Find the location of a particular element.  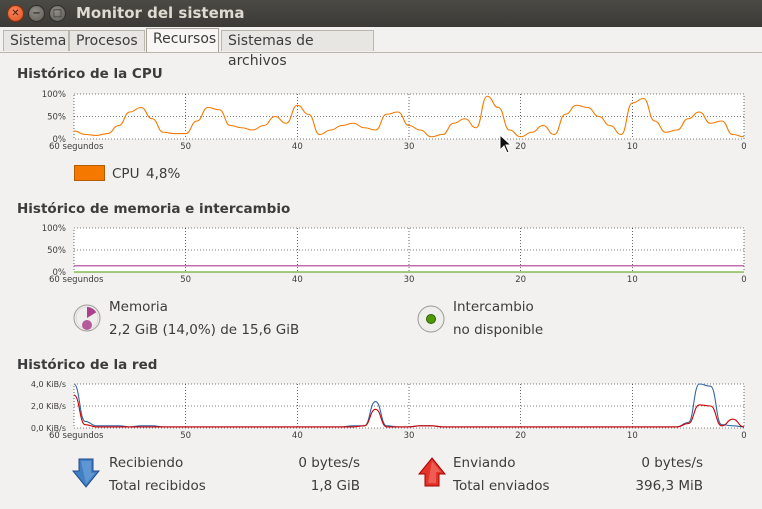

total-received-label: Total recibidos is located at coordinates (157, 486).